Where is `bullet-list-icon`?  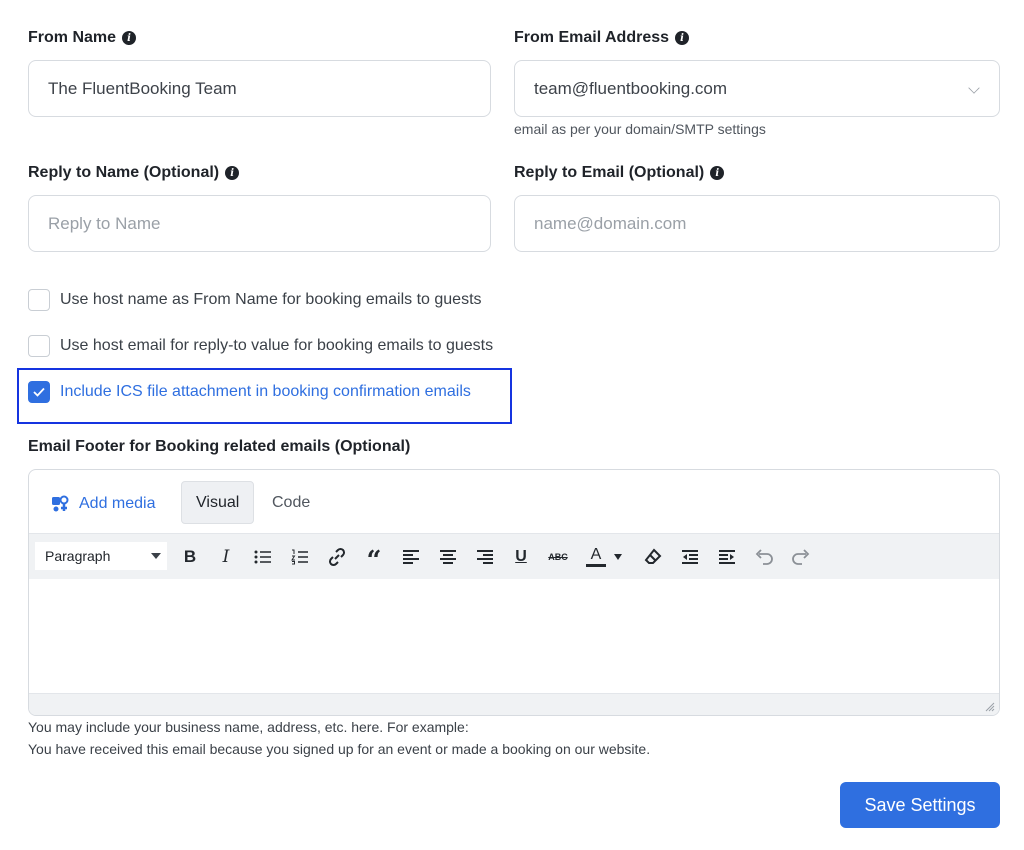
bullet-list-icon is located at coordinates (263, 557).